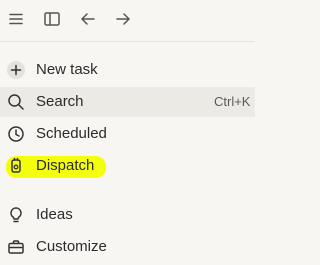 This screenshot has width=320, height=265. Describe the element at coordinates (16, 215) in the screenshot. I see `lightbulb-icon` at that location.